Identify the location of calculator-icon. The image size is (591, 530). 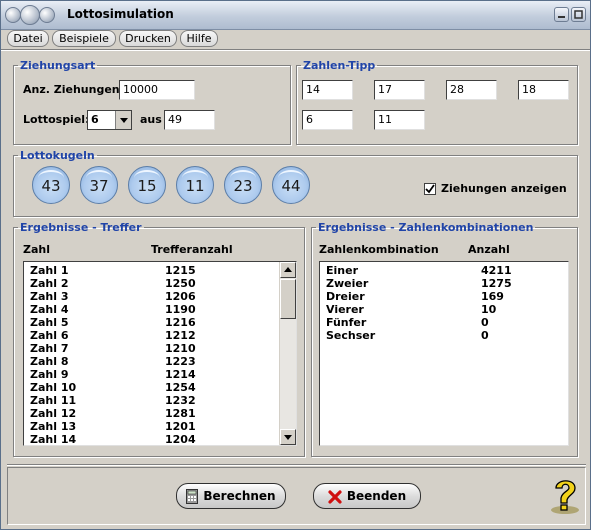
(192, 496).